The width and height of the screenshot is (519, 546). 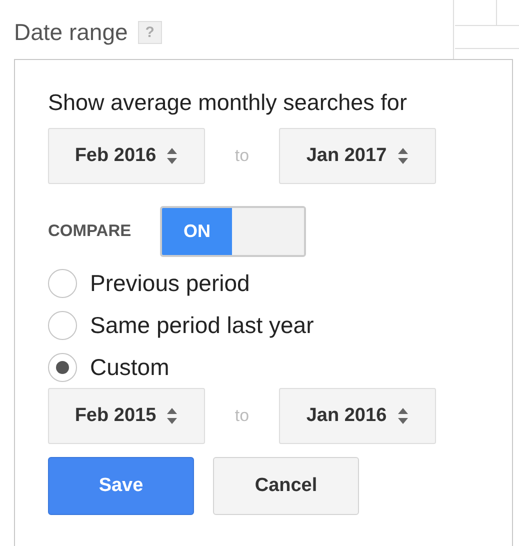 What do you see at coordinates (71, 32) in the screenshot?
I see `section-title: Date range` at bounding box center [71, 32].